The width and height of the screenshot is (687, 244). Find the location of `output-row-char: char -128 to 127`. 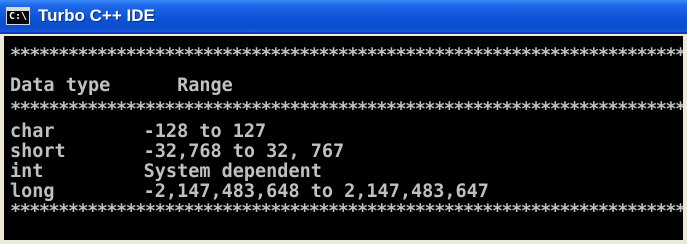

output-row-char: char -128 to 127 is located at coordinates (138, 131).